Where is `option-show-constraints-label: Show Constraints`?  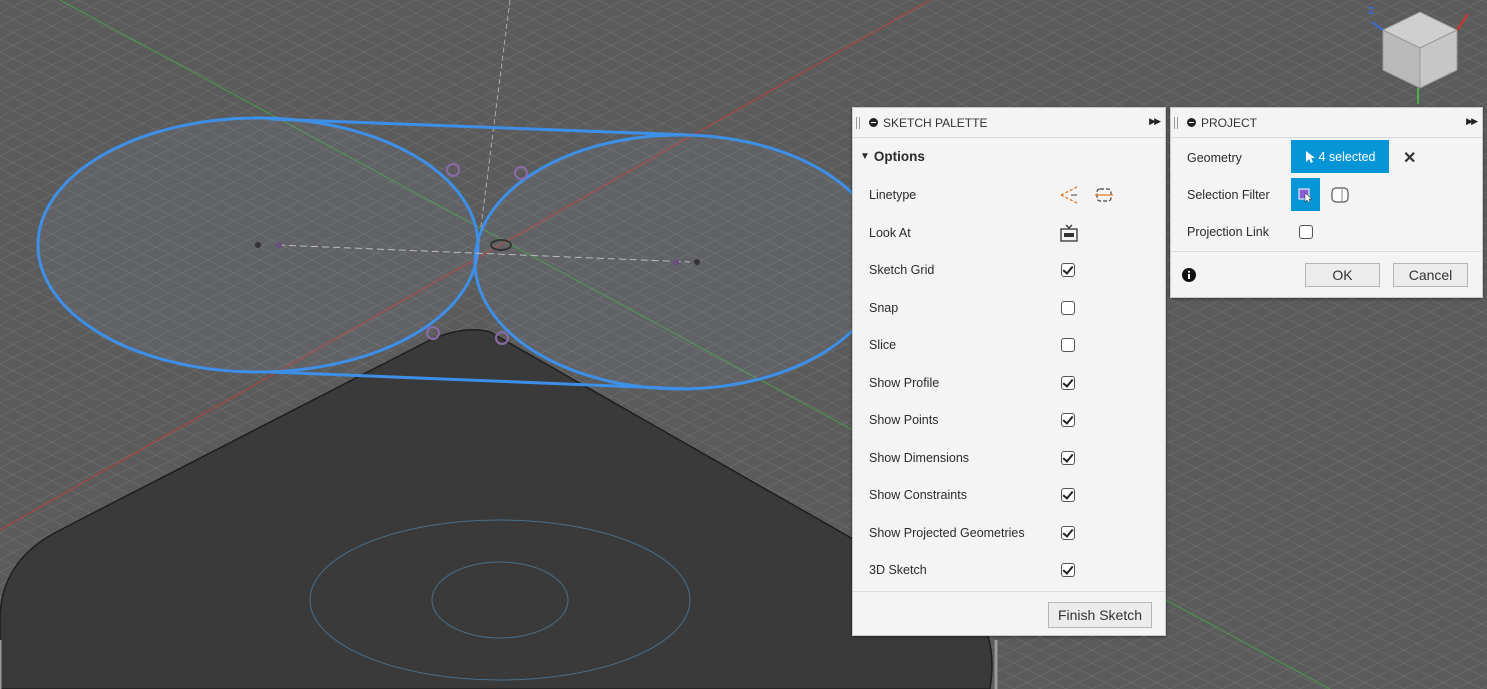 option-show-constraints-label: Show Constraints is located at coordinates (918, 495).